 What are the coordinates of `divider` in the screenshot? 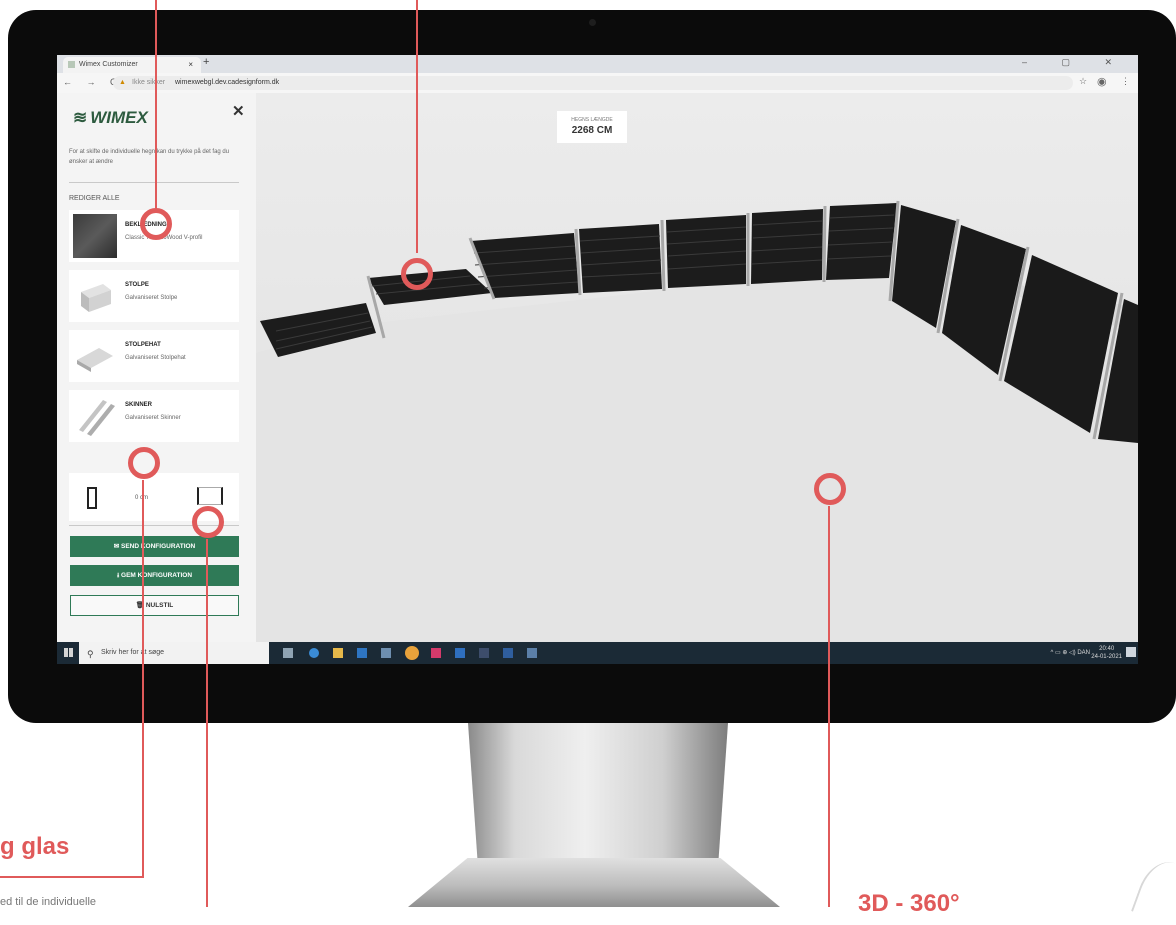 It's located at (154, 182).